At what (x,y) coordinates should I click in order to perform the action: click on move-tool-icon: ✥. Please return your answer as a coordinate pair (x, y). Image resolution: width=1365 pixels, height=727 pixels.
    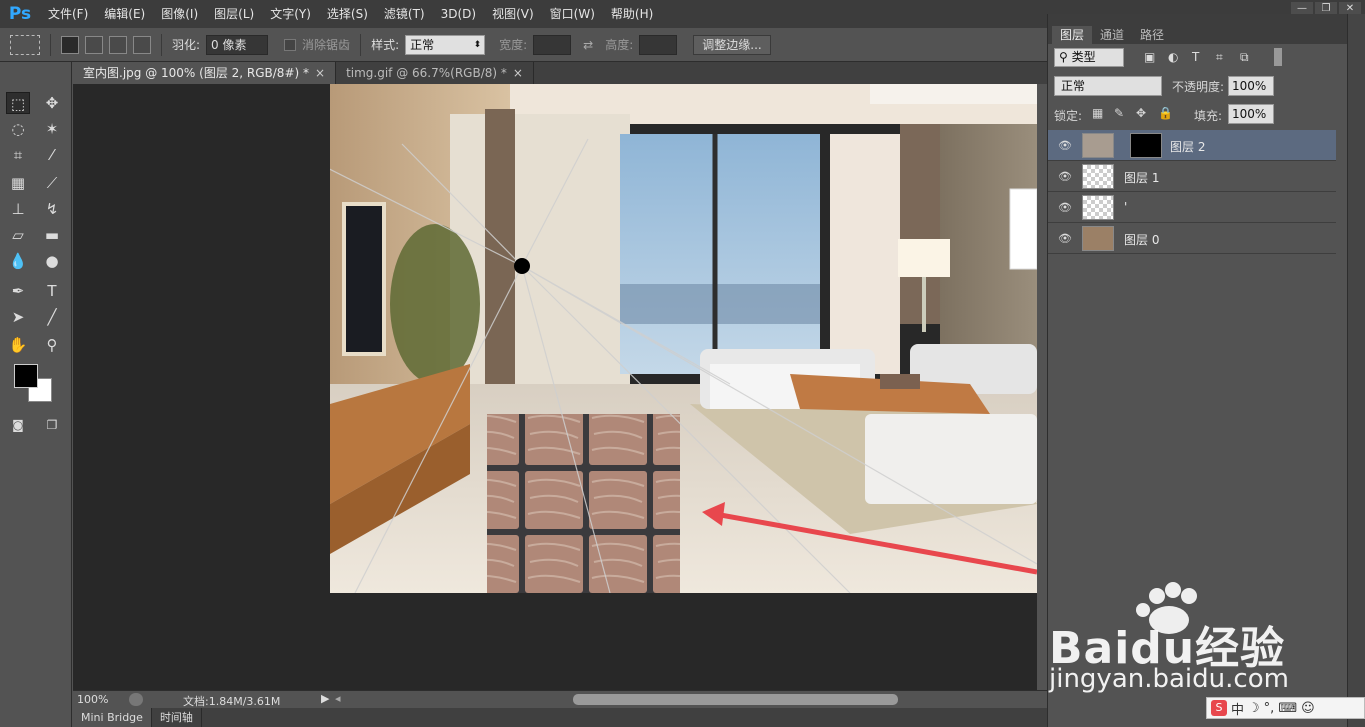
    Looking at the image, I should click on (52, 103).